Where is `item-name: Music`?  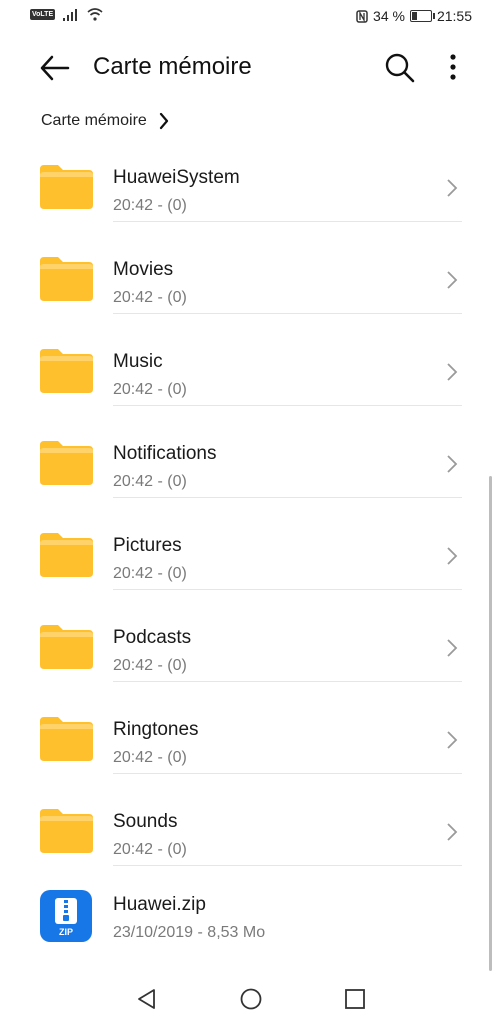 item-name: Music is located at coordinates (138, 361).